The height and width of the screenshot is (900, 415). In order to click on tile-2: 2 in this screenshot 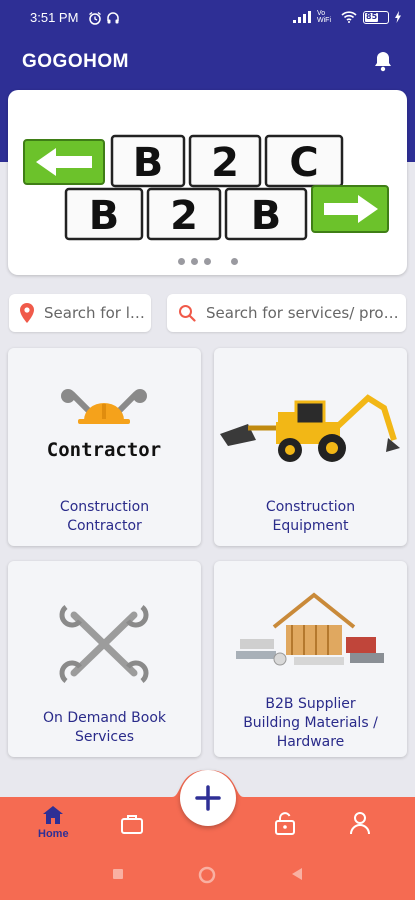, I will do `click(225, 163)`.